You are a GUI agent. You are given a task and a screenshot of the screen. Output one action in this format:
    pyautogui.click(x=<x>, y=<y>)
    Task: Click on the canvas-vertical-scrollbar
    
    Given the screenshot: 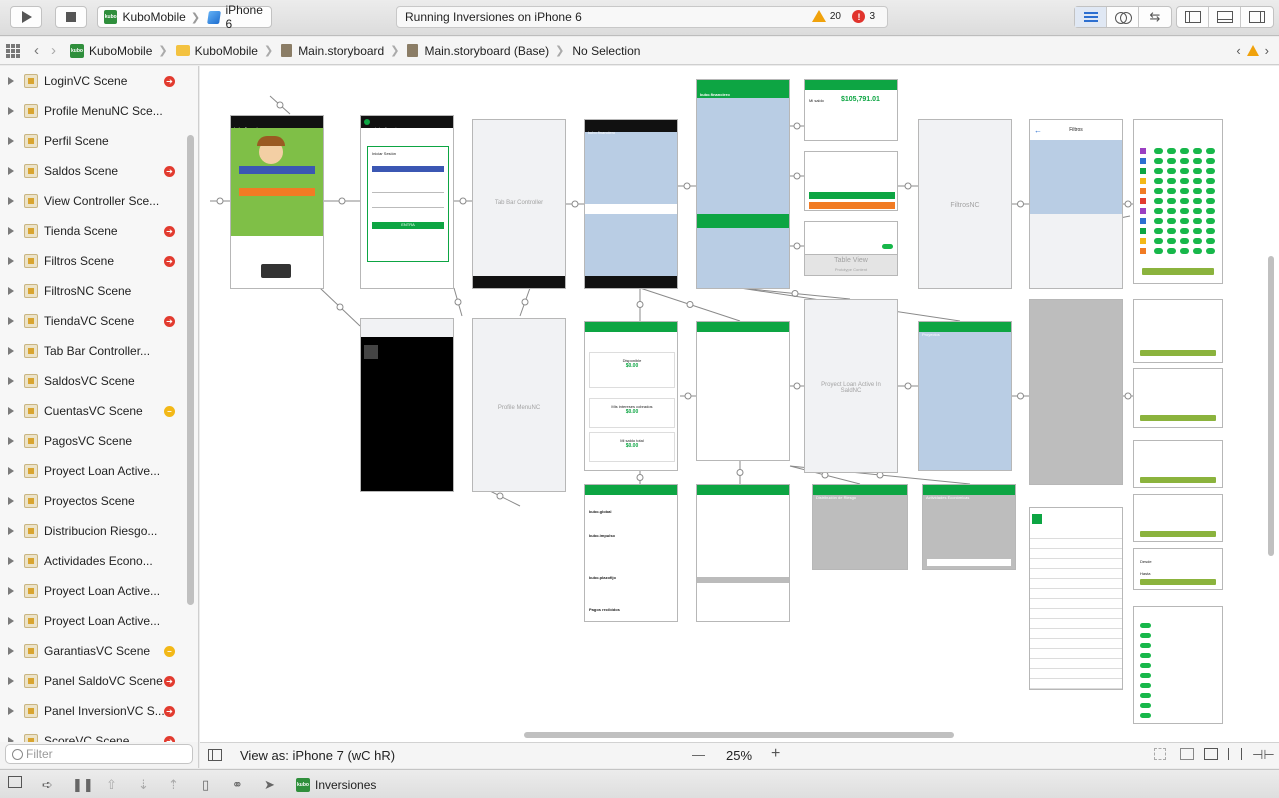 What is the action you would take?
    pyautogui.click(x=1271, y=406)
    